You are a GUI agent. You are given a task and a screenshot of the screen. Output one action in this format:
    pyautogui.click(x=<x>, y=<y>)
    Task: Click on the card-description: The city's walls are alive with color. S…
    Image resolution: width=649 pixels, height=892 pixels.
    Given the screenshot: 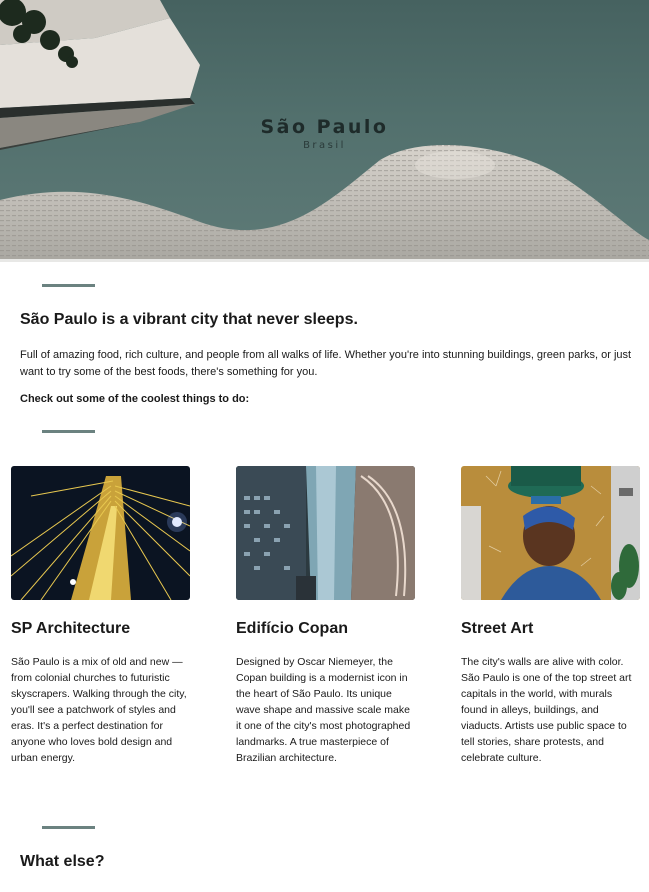 What is the action you would take?
    pyautogui.click(x=546, y=710)
    